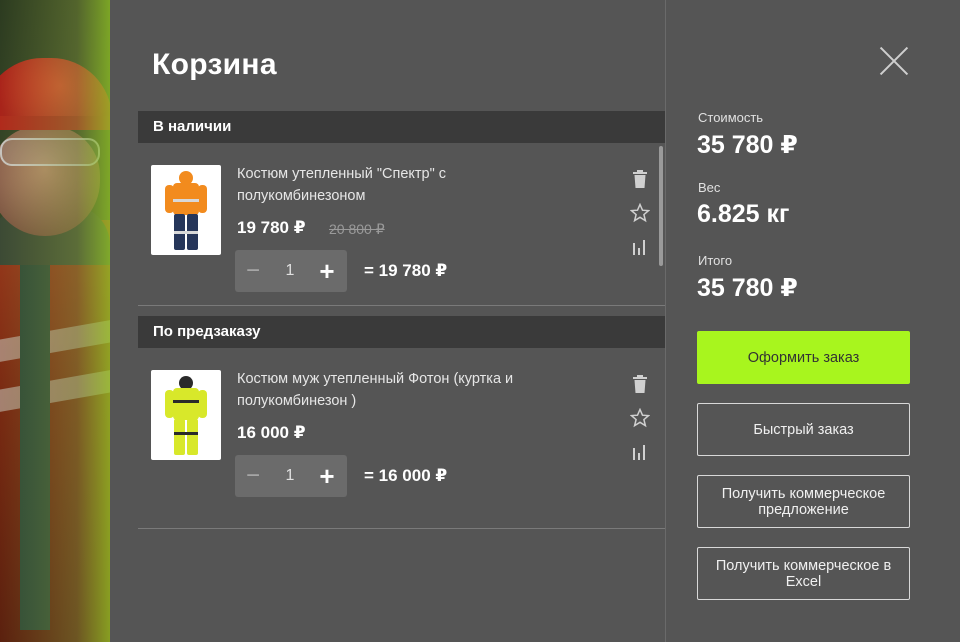  What do you see at coordinates (661, 206) in the screenshot?
I see `scrollbar` at bounding box center [661, 206].